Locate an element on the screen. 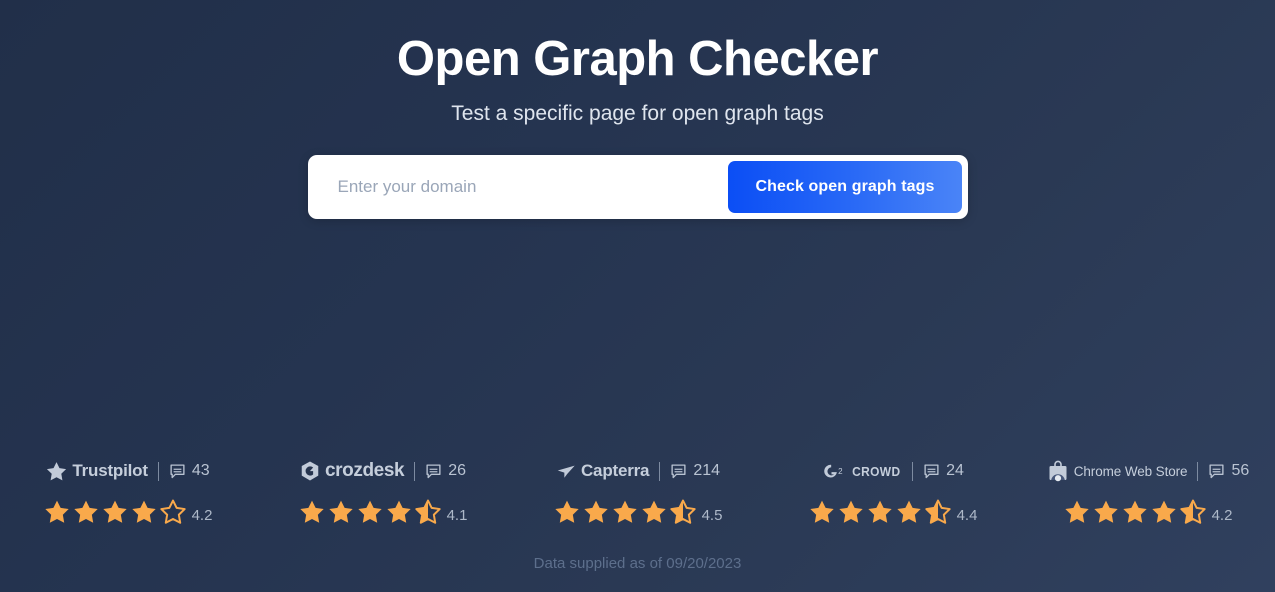 The width and height of the screenshot is (1275, 592). g2-superscript: 2 is located at coordinates (840, 471).